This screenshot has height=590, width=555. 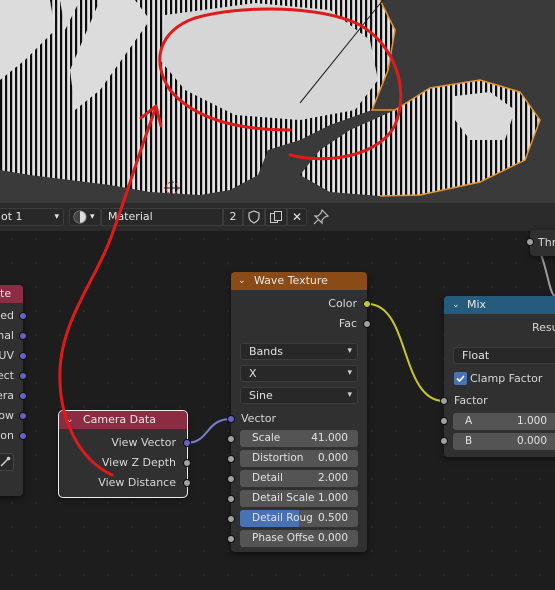 What do you see at coordinates (332, 458) in the screenshot?
I see `distortion-value: 0.000` at bounding box center [332, 458].